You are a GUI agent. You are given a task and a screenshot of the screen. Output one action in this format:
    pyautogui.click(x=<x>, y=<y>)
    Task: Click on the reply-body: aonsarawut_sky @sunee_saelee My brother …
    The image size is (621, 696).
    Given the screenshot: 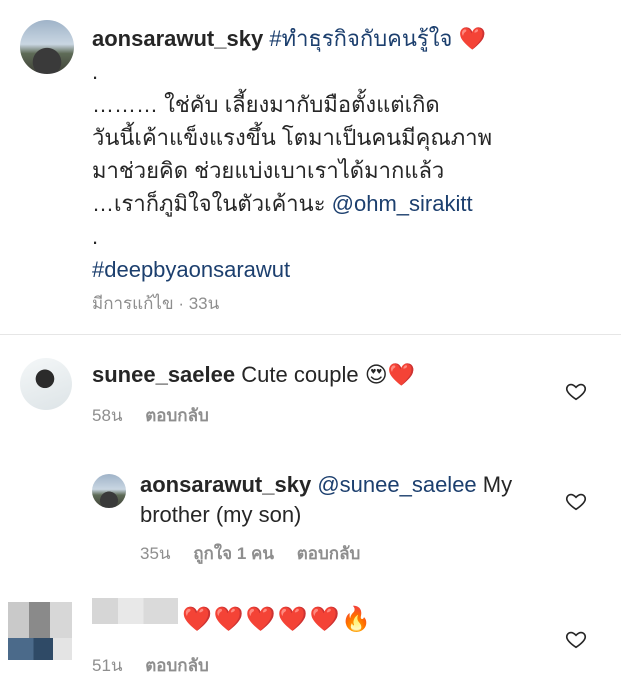 What is the action you would take?
    pyautogui.click(x=326, y=500)
    